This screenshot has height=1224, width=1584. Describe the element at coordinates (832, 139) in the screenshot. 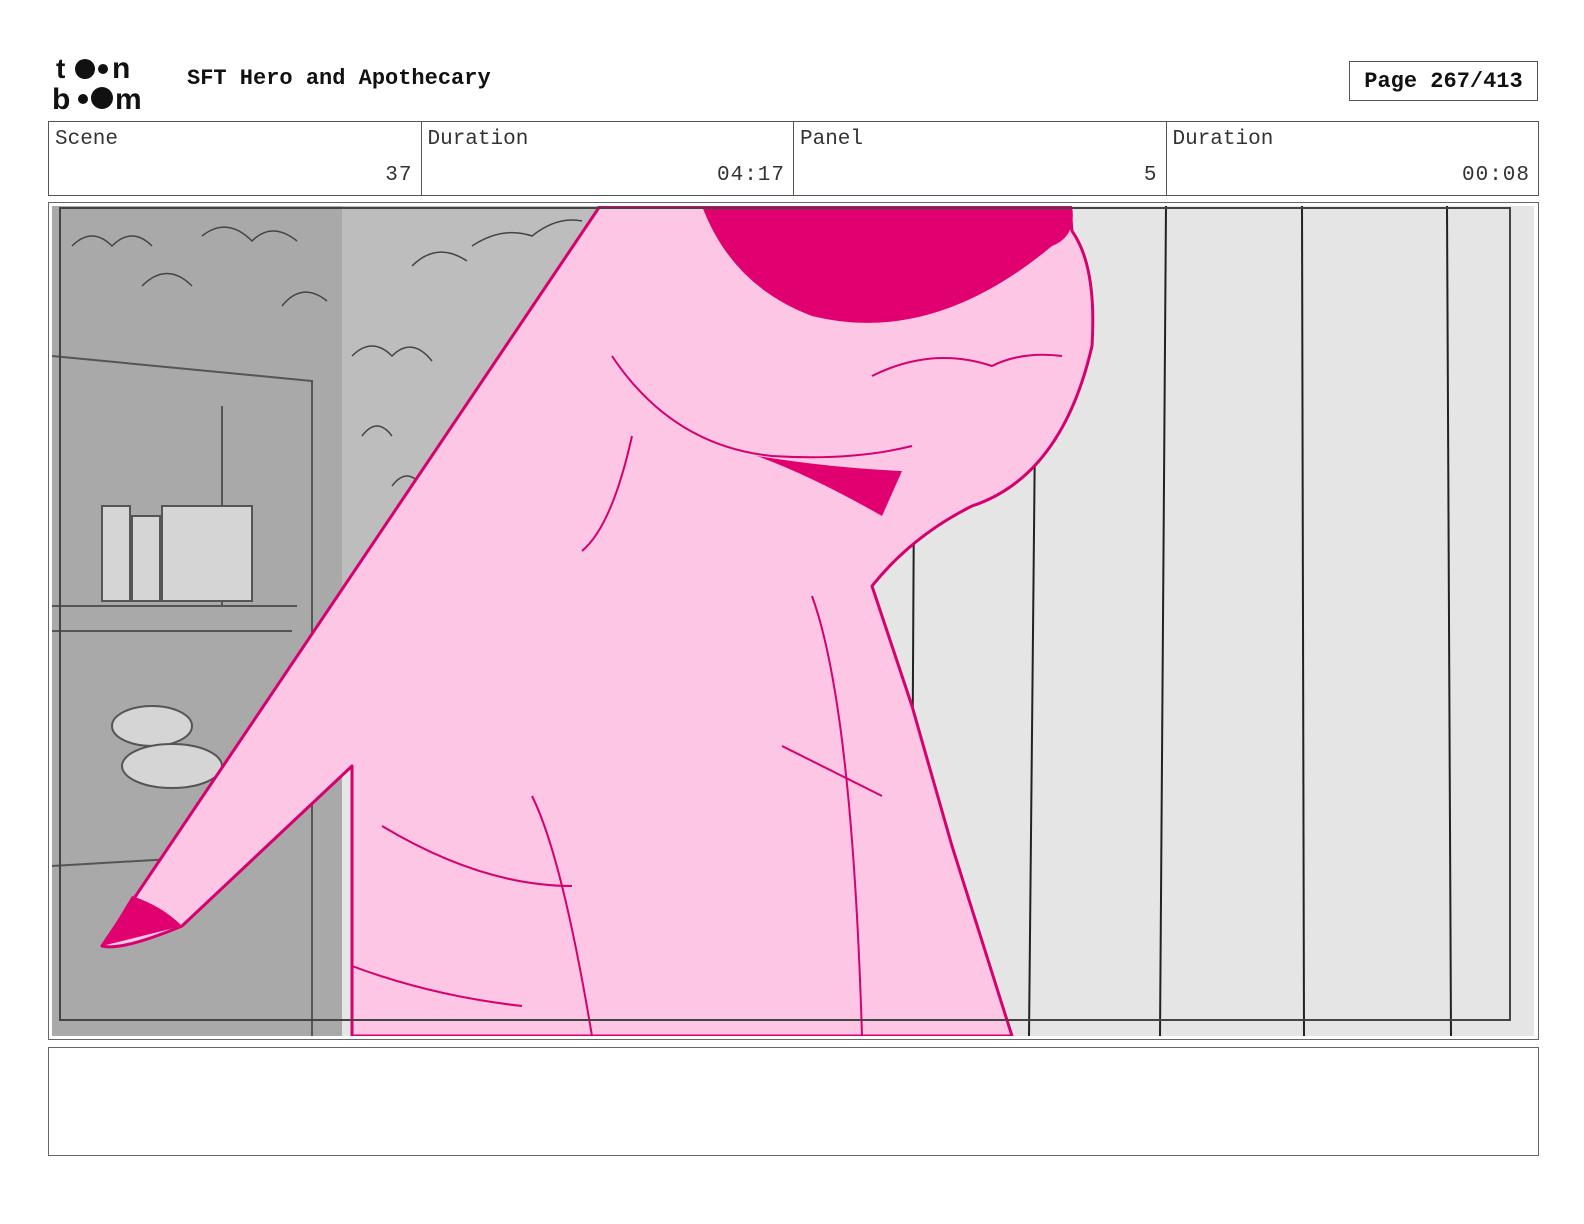

I see `panel-label: Panel` at that location.